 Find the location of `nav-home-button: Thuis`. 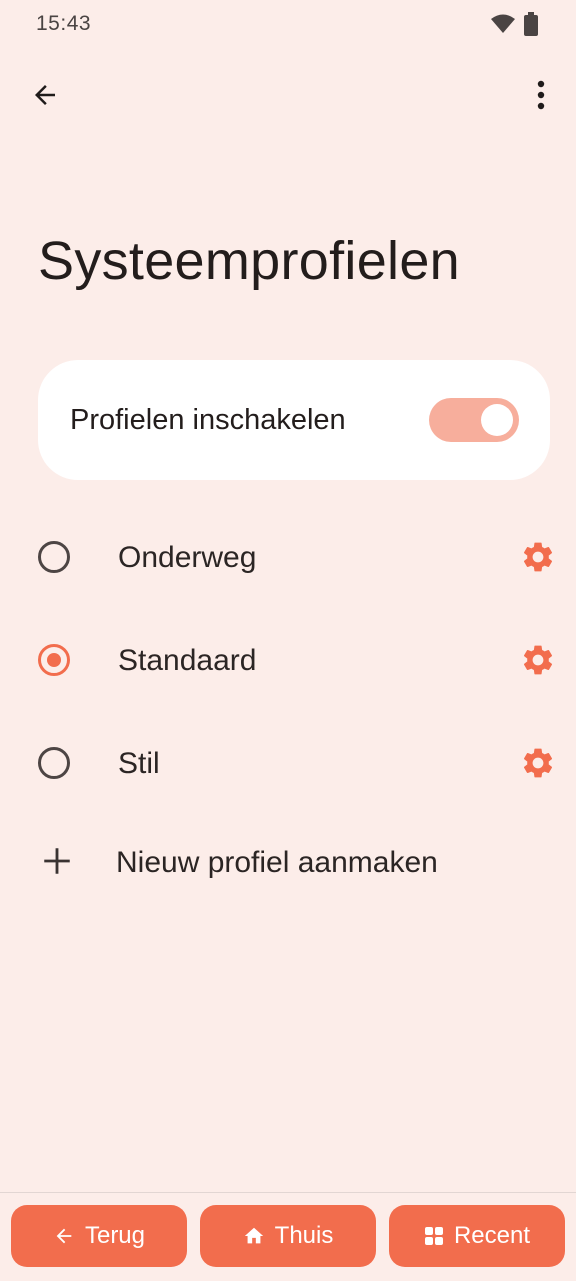

nav-home-button: Thuis is located at coordinates (288, 1236).